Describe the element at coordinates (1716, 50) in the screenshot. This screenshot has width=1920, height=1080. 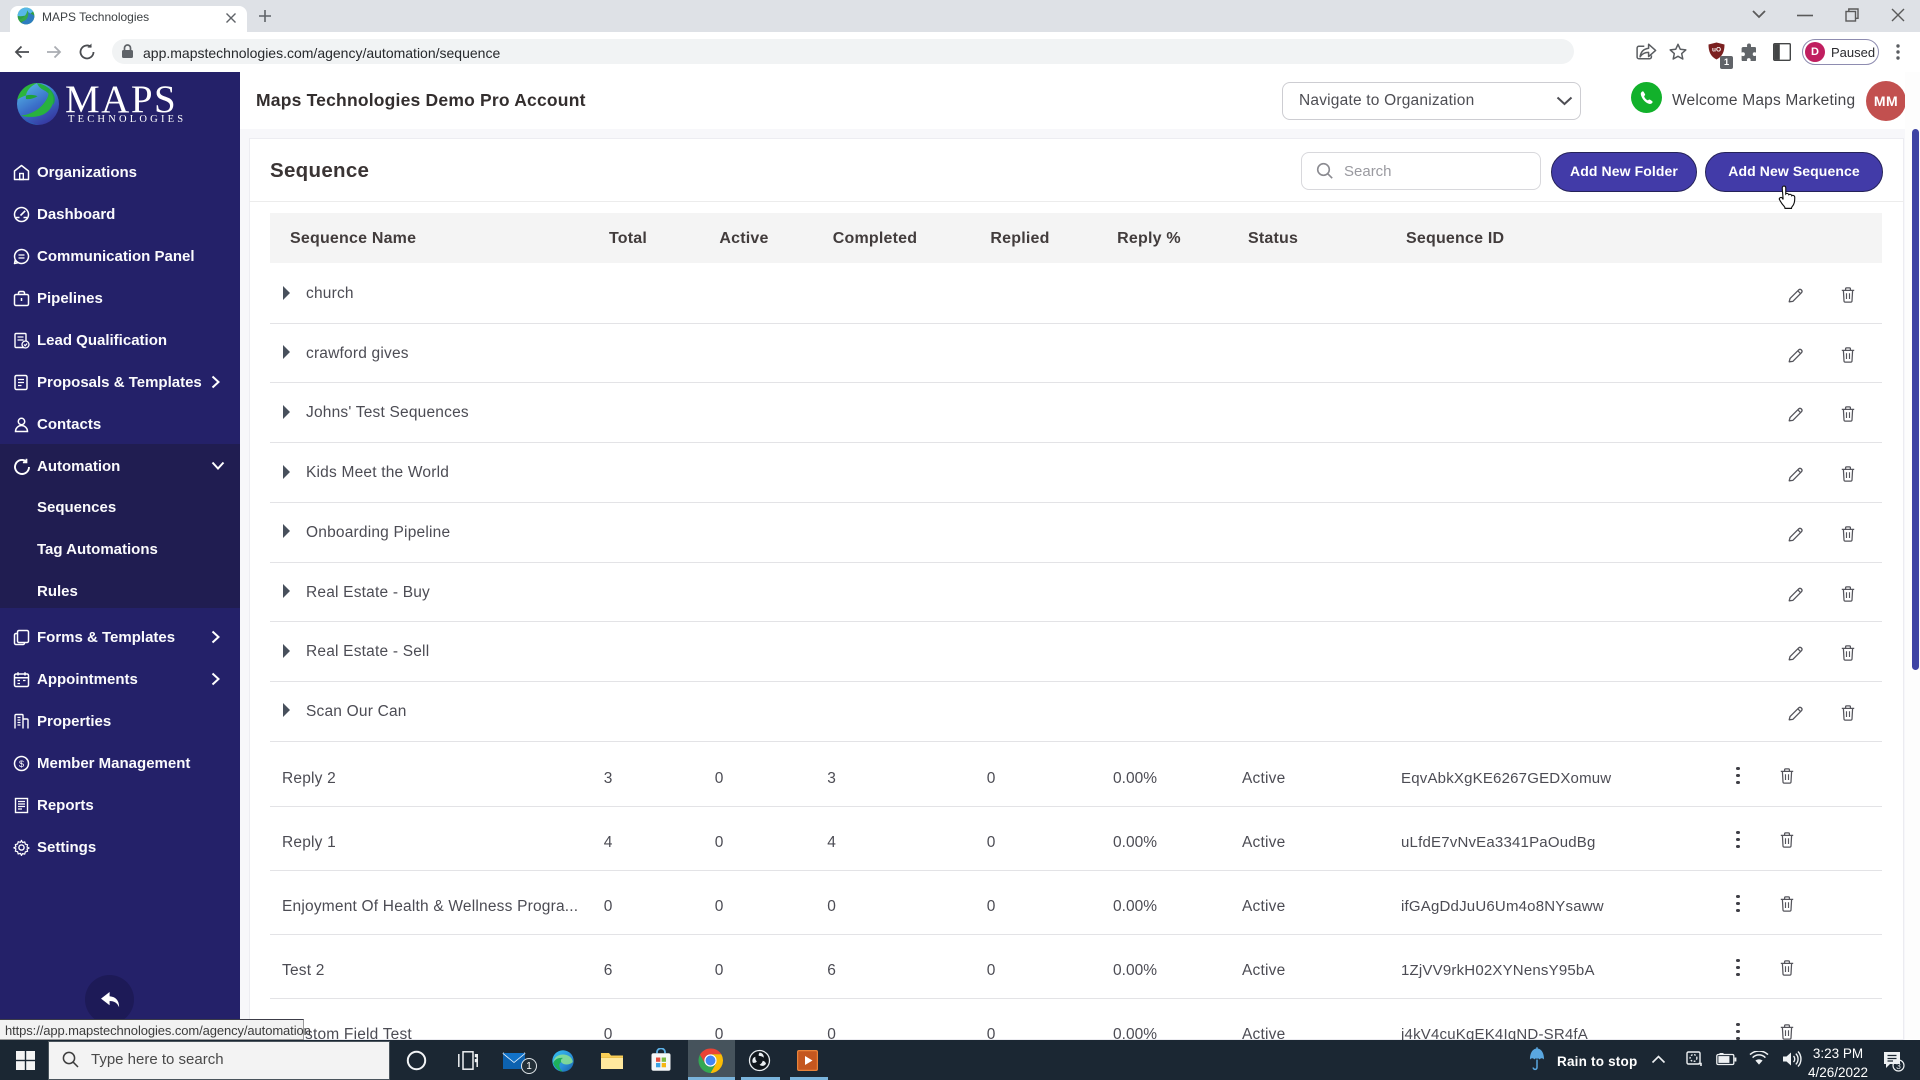
I see `svg-text: uO` at that location.